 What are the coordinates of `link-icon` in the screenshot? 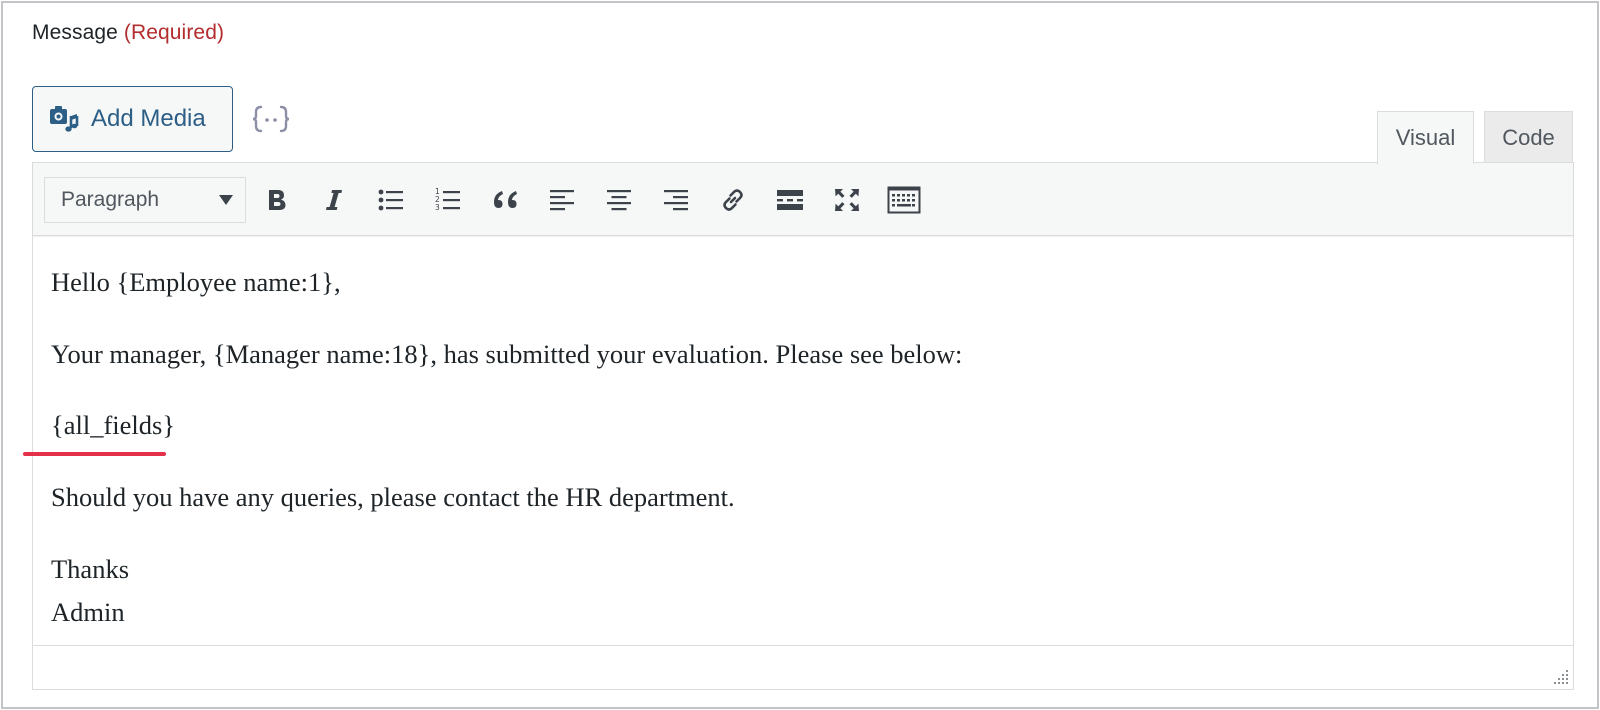 It's located at (733, 200).